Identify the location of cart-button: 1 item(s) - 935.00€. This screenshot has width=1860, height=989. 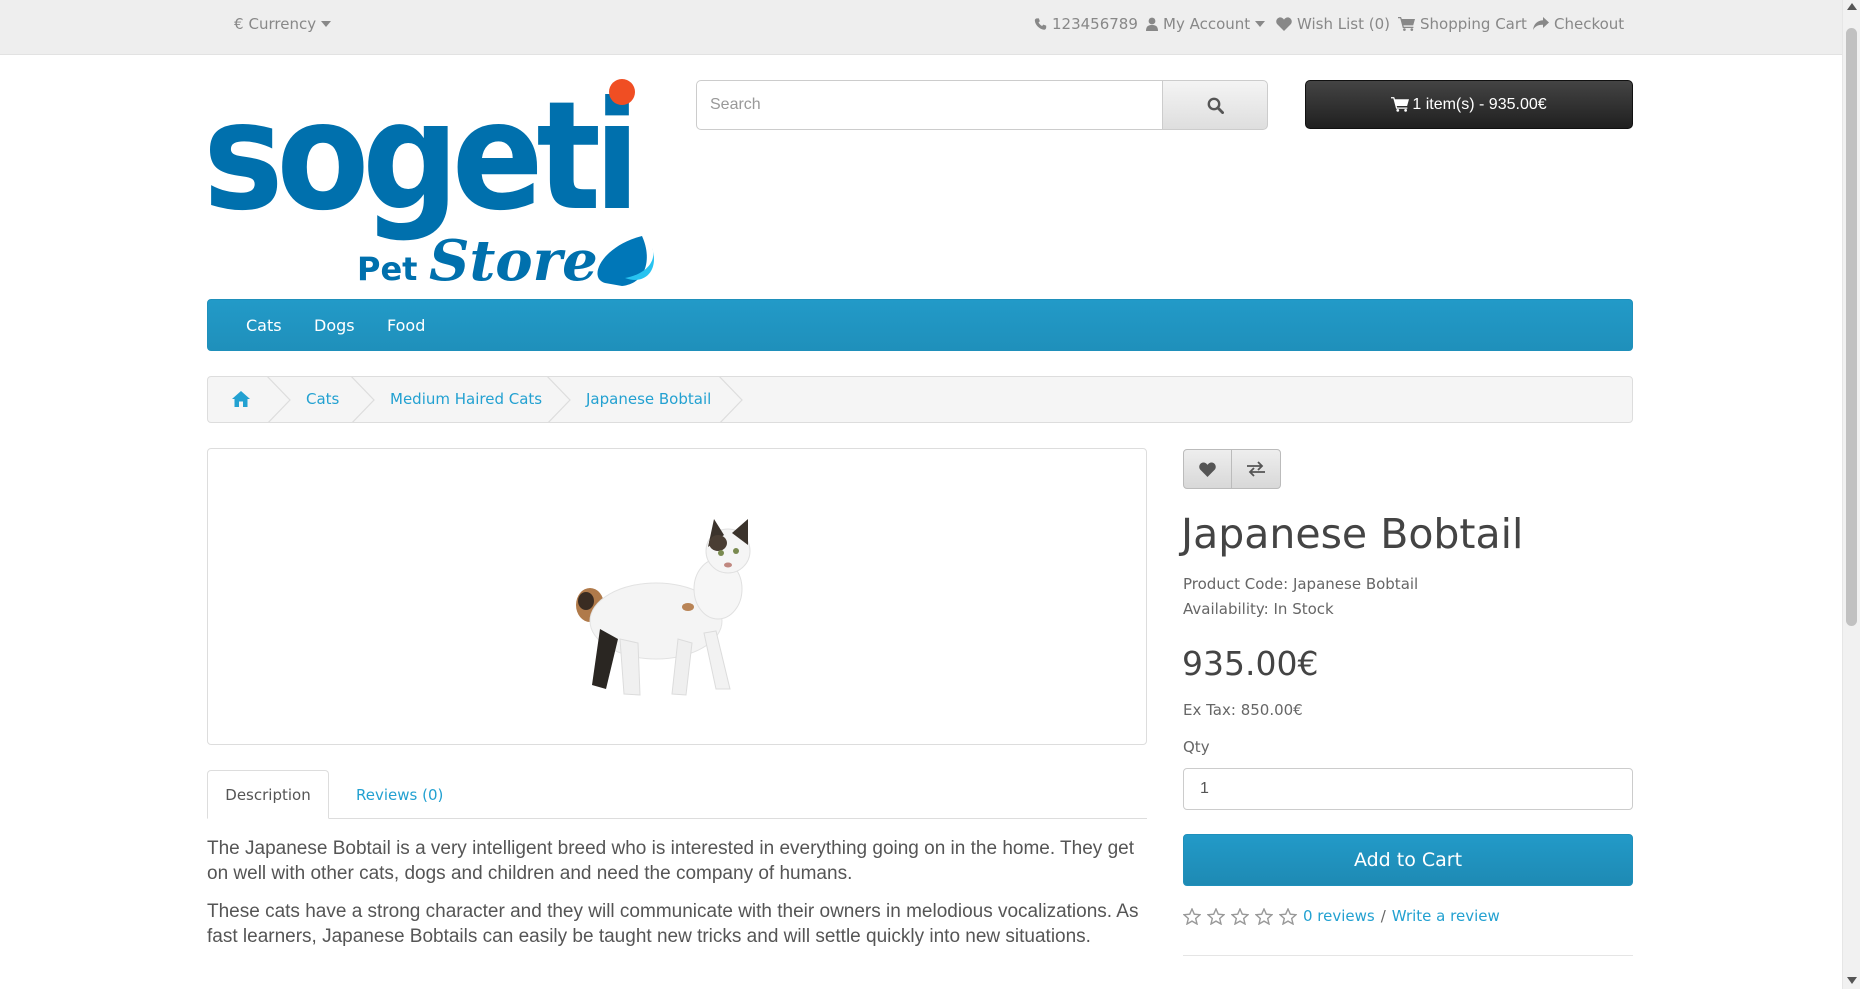
(1469, 104).